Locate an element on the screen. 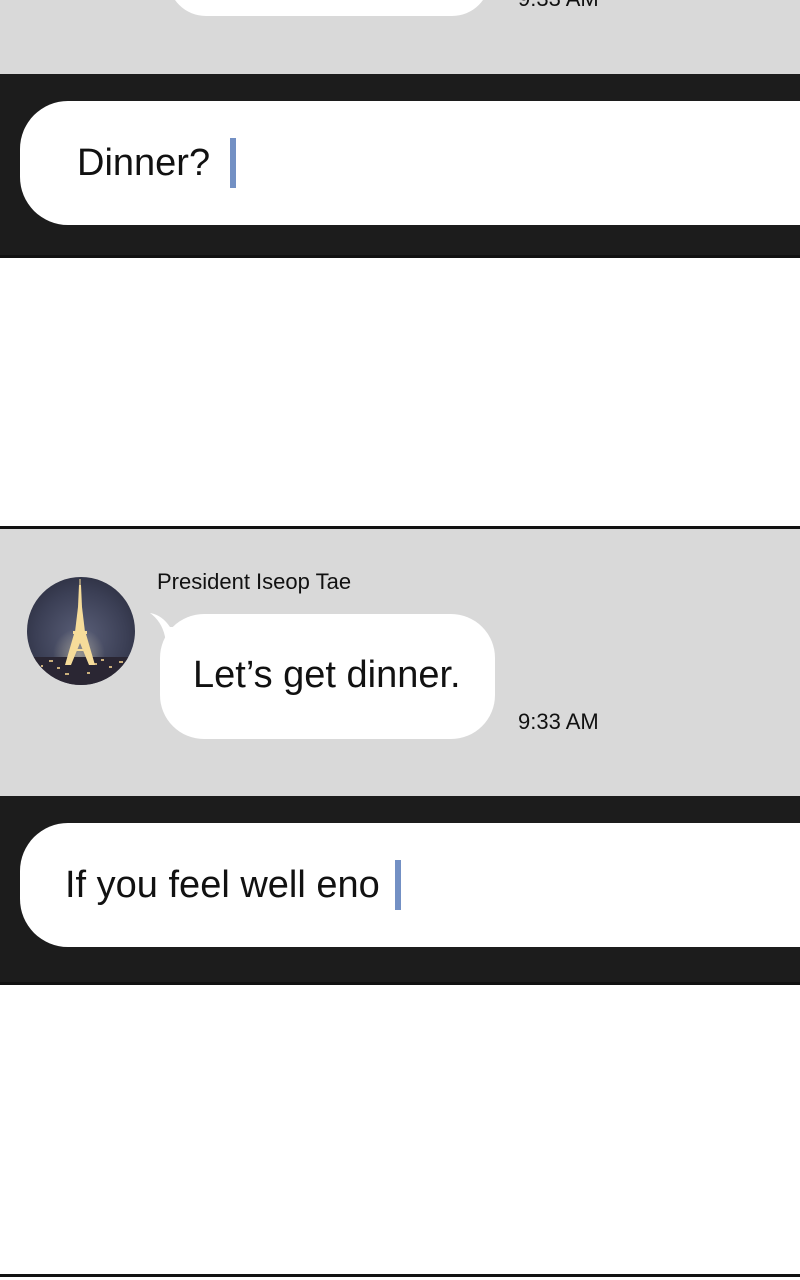  message-bubble-clipped is located at coordinates (329, 8).